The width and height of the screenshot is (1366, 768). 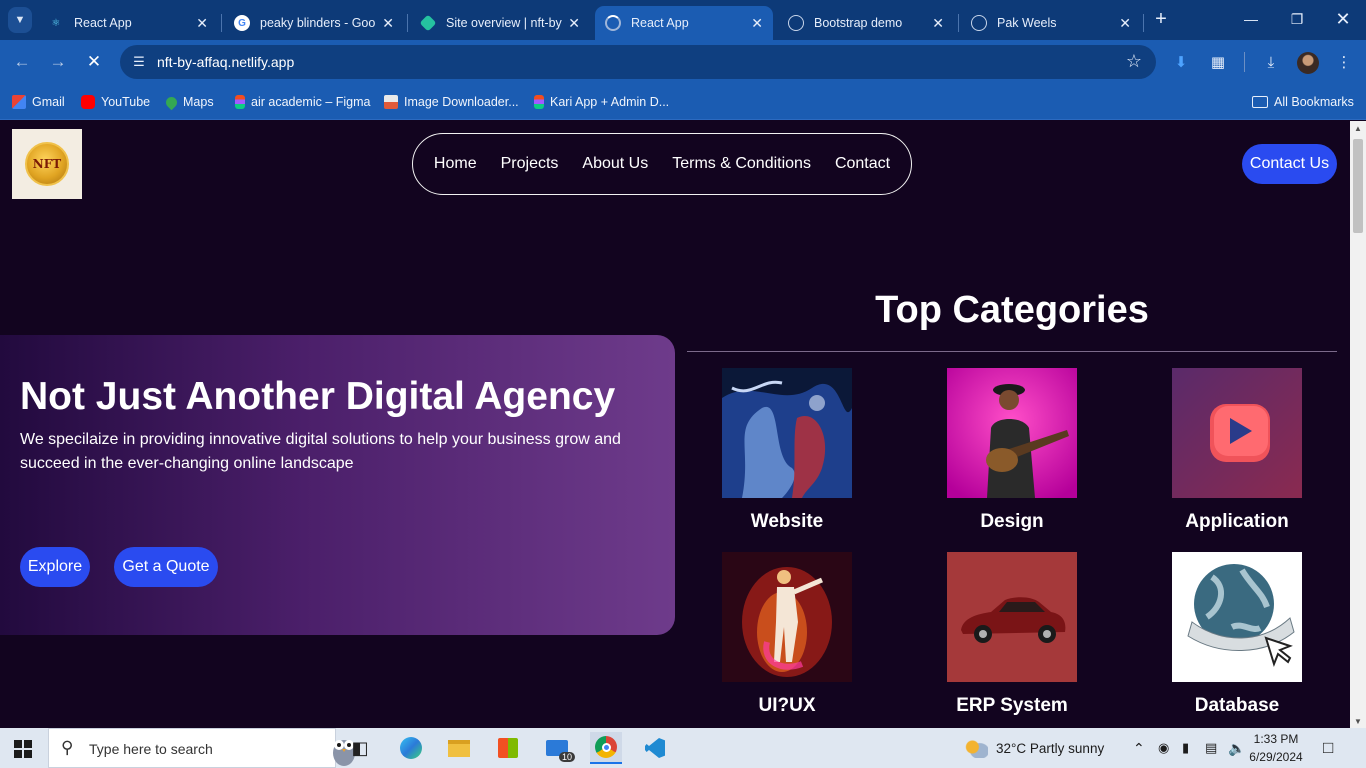 I want to click on tab-react-app-1: ⚛ React App ✕, so click(x=128, y=23).